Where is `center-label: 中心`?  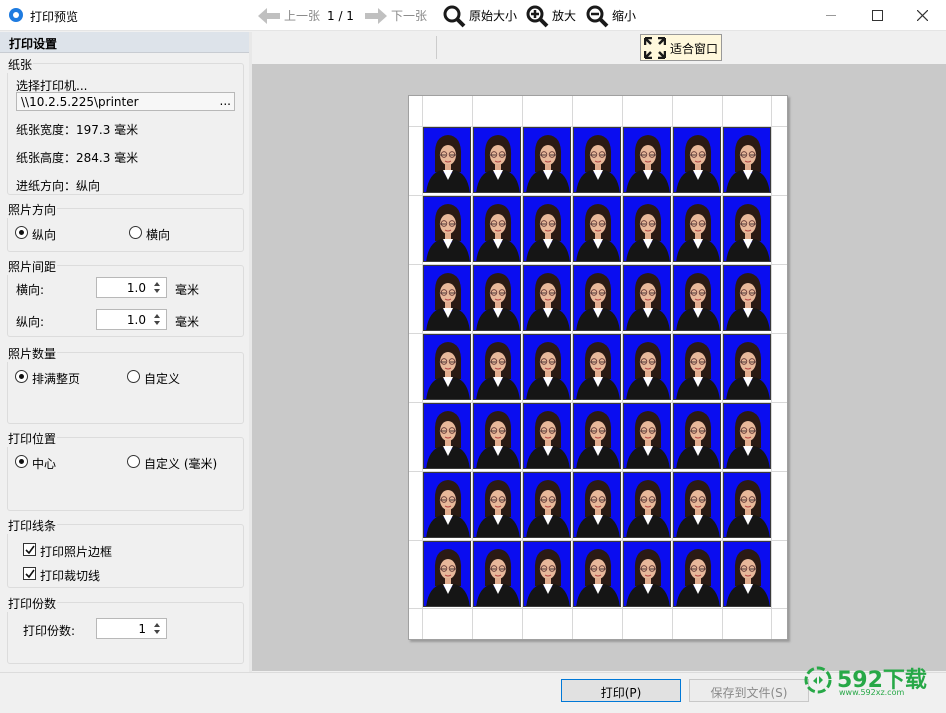 center-label: 中心 is located at coordinates (44, 464).